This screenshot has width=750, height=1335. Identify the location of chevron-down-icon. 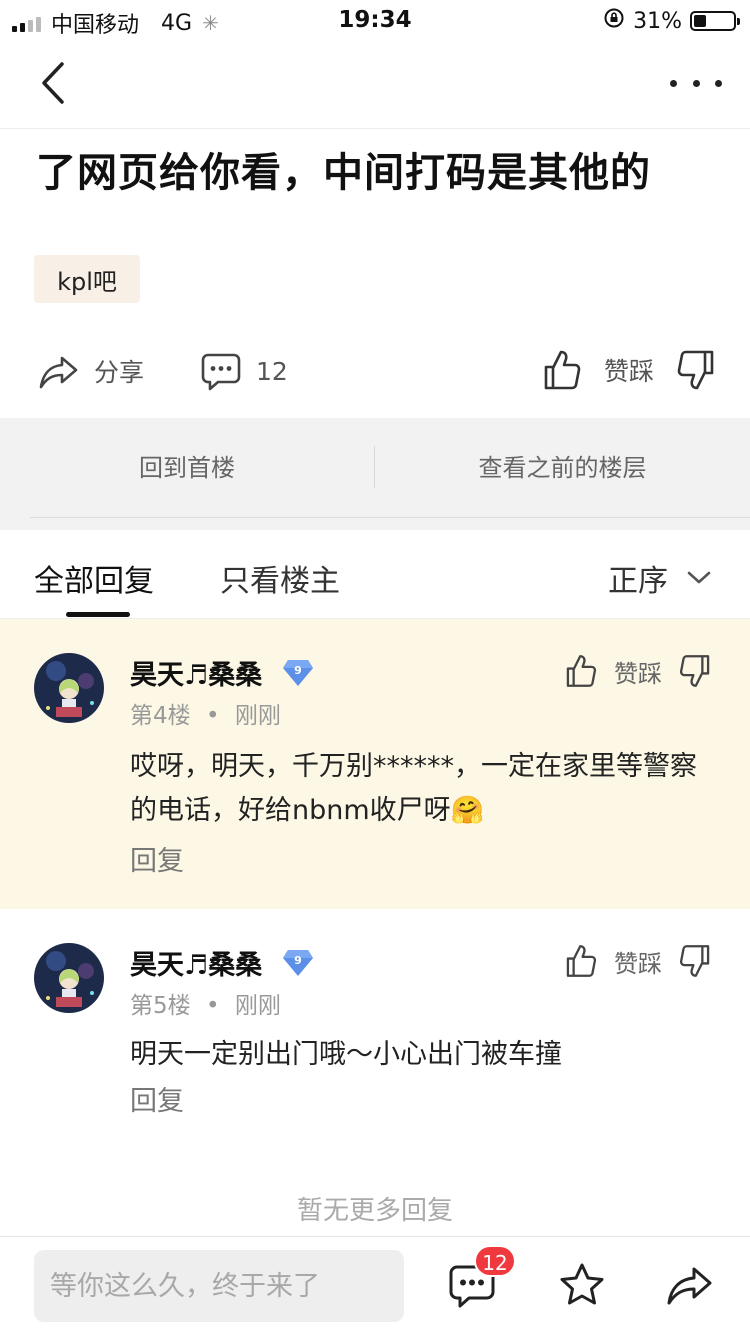
(699, 577).